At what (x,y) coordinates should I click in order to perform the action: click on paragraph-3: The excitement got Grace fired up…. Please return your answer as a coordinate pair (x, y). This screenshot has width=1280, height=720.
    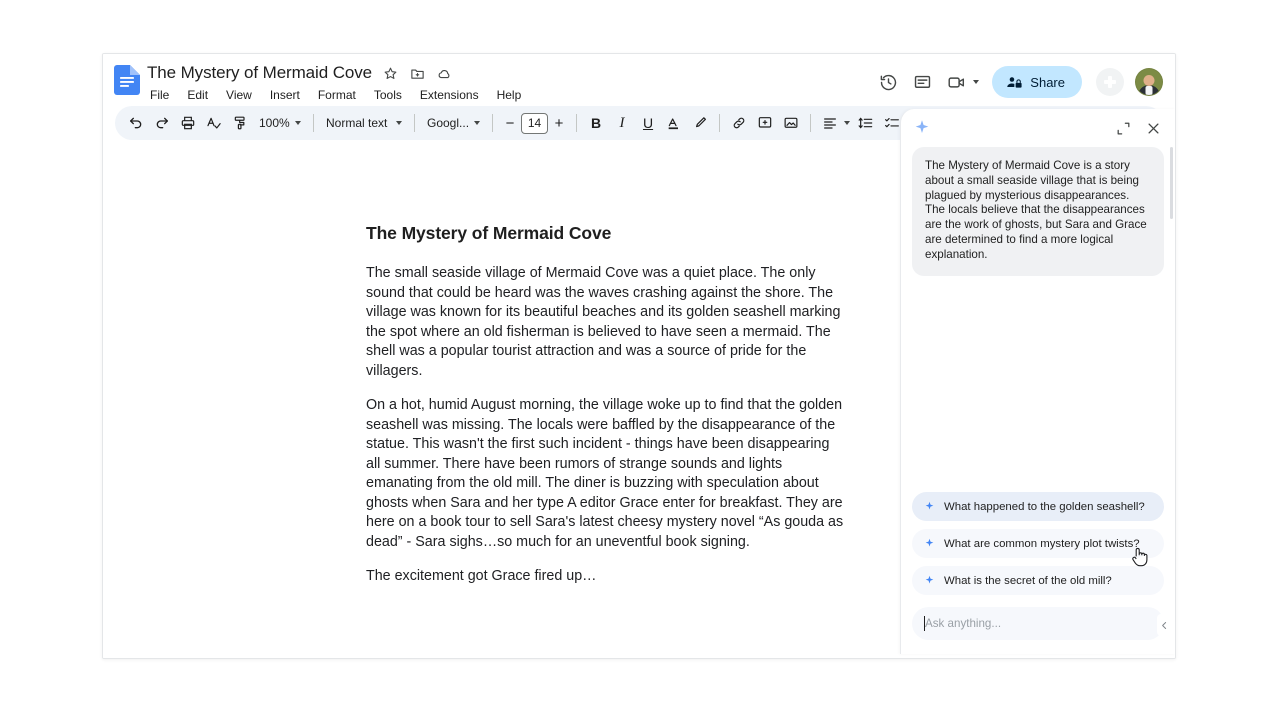
    Looking at the image, I should click on (481, 576).